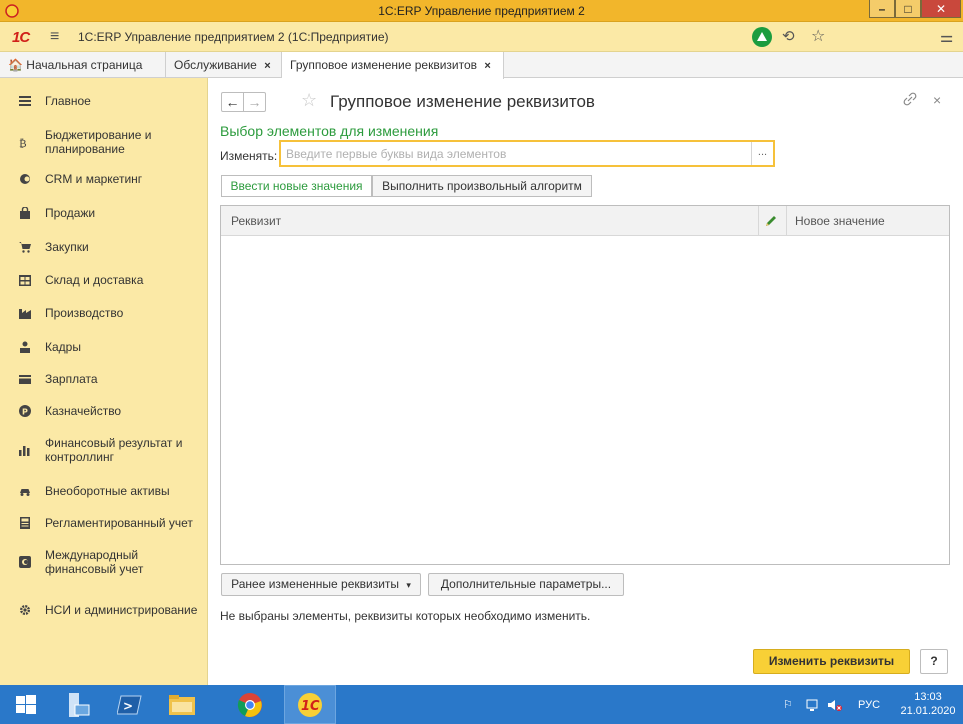 The width and height of the screenshot is (963, 724). I want to click on taskbar-explorer, so click(182, 704).